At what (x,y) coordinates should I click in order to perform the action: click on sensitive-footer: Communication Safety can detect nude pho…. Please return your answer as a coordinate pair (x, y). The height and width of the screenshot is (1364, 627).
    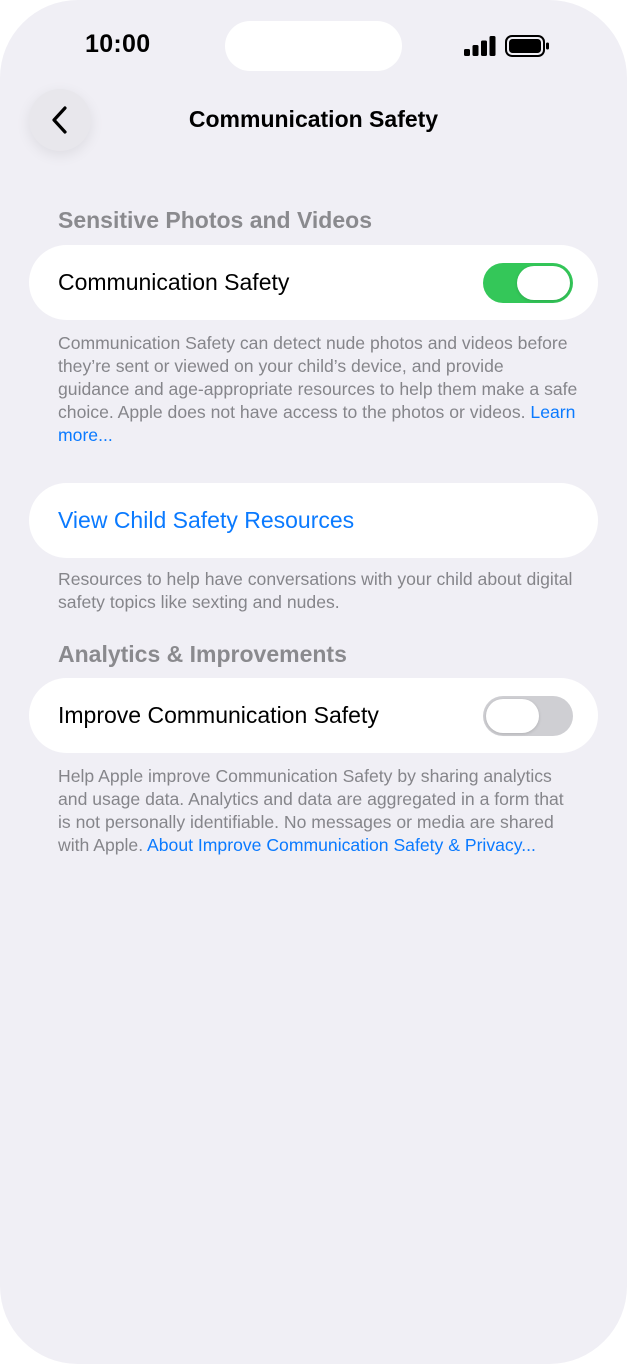
    Looking at the image, I should click on (318, 389).